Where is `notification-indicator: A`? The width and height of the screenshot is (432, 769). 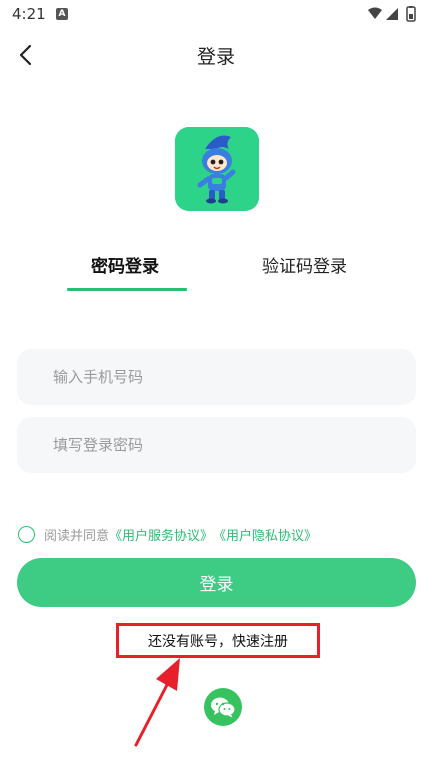
notification-indicator: A is located at coordinates (62, 14).